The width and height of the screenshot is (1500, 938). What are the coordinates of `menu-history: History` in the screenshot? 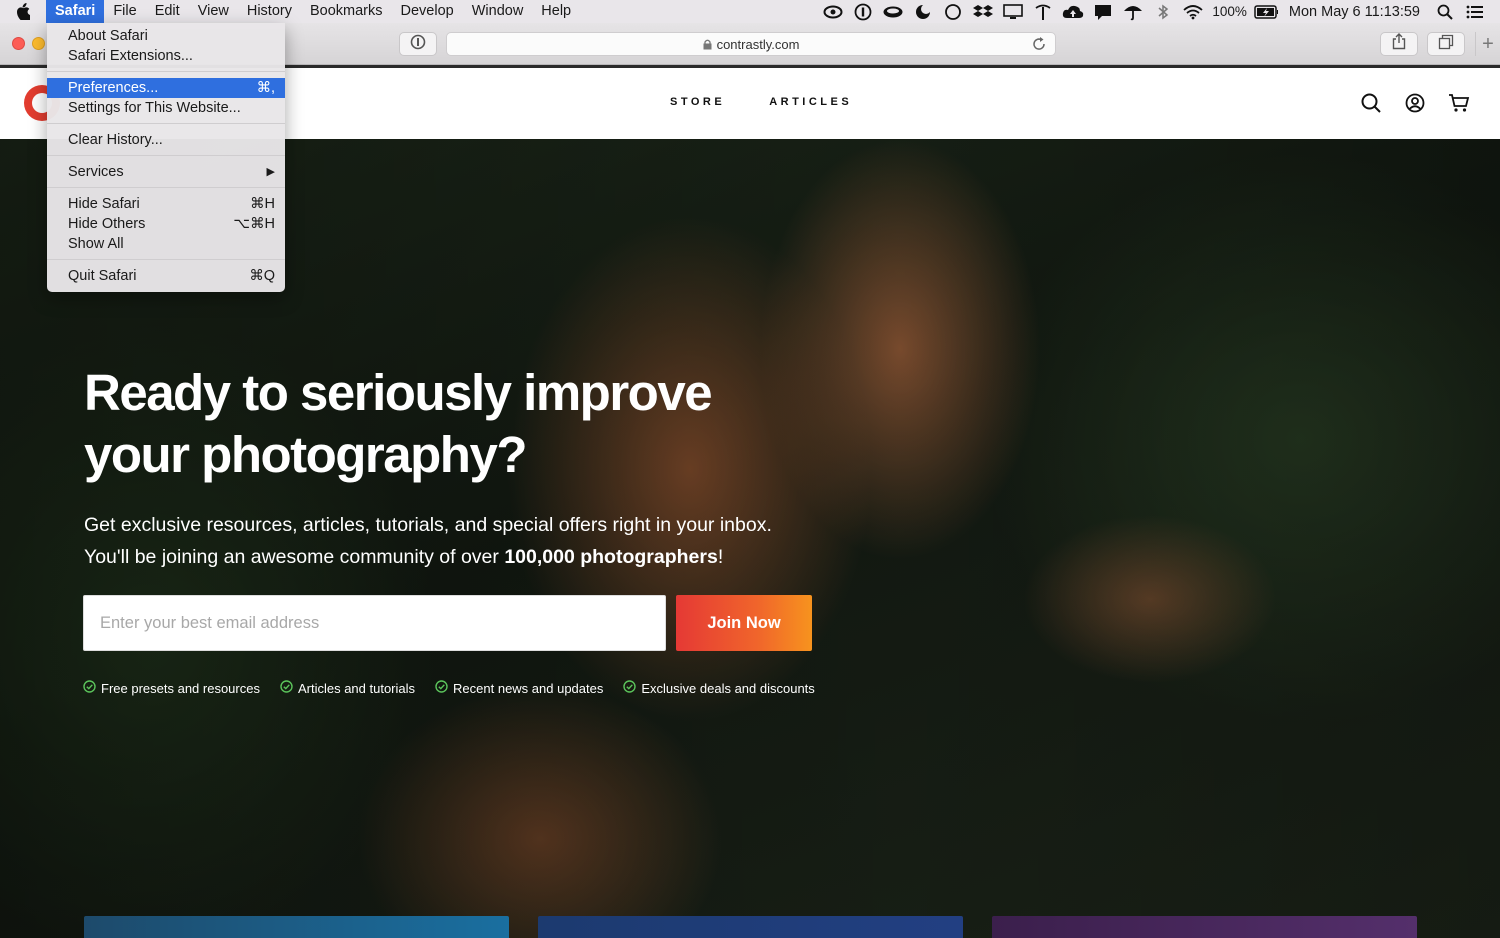 It's located at (269, 11).